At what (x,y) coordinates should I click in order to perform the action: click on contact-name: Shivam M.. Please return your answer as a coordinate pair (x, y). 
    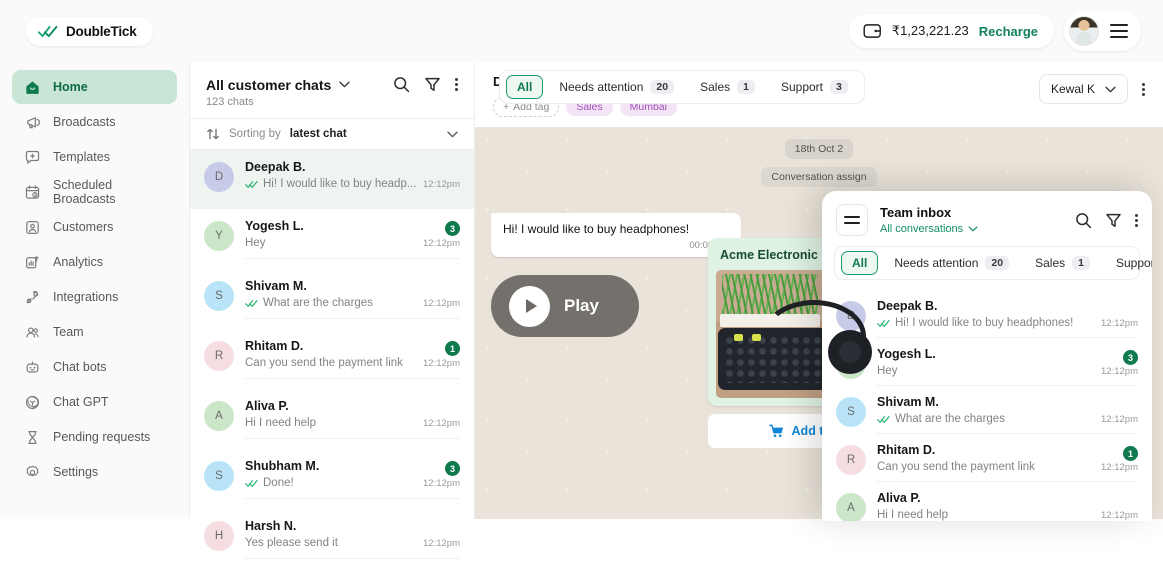
    Looking at the image, I should click on (908, 402).